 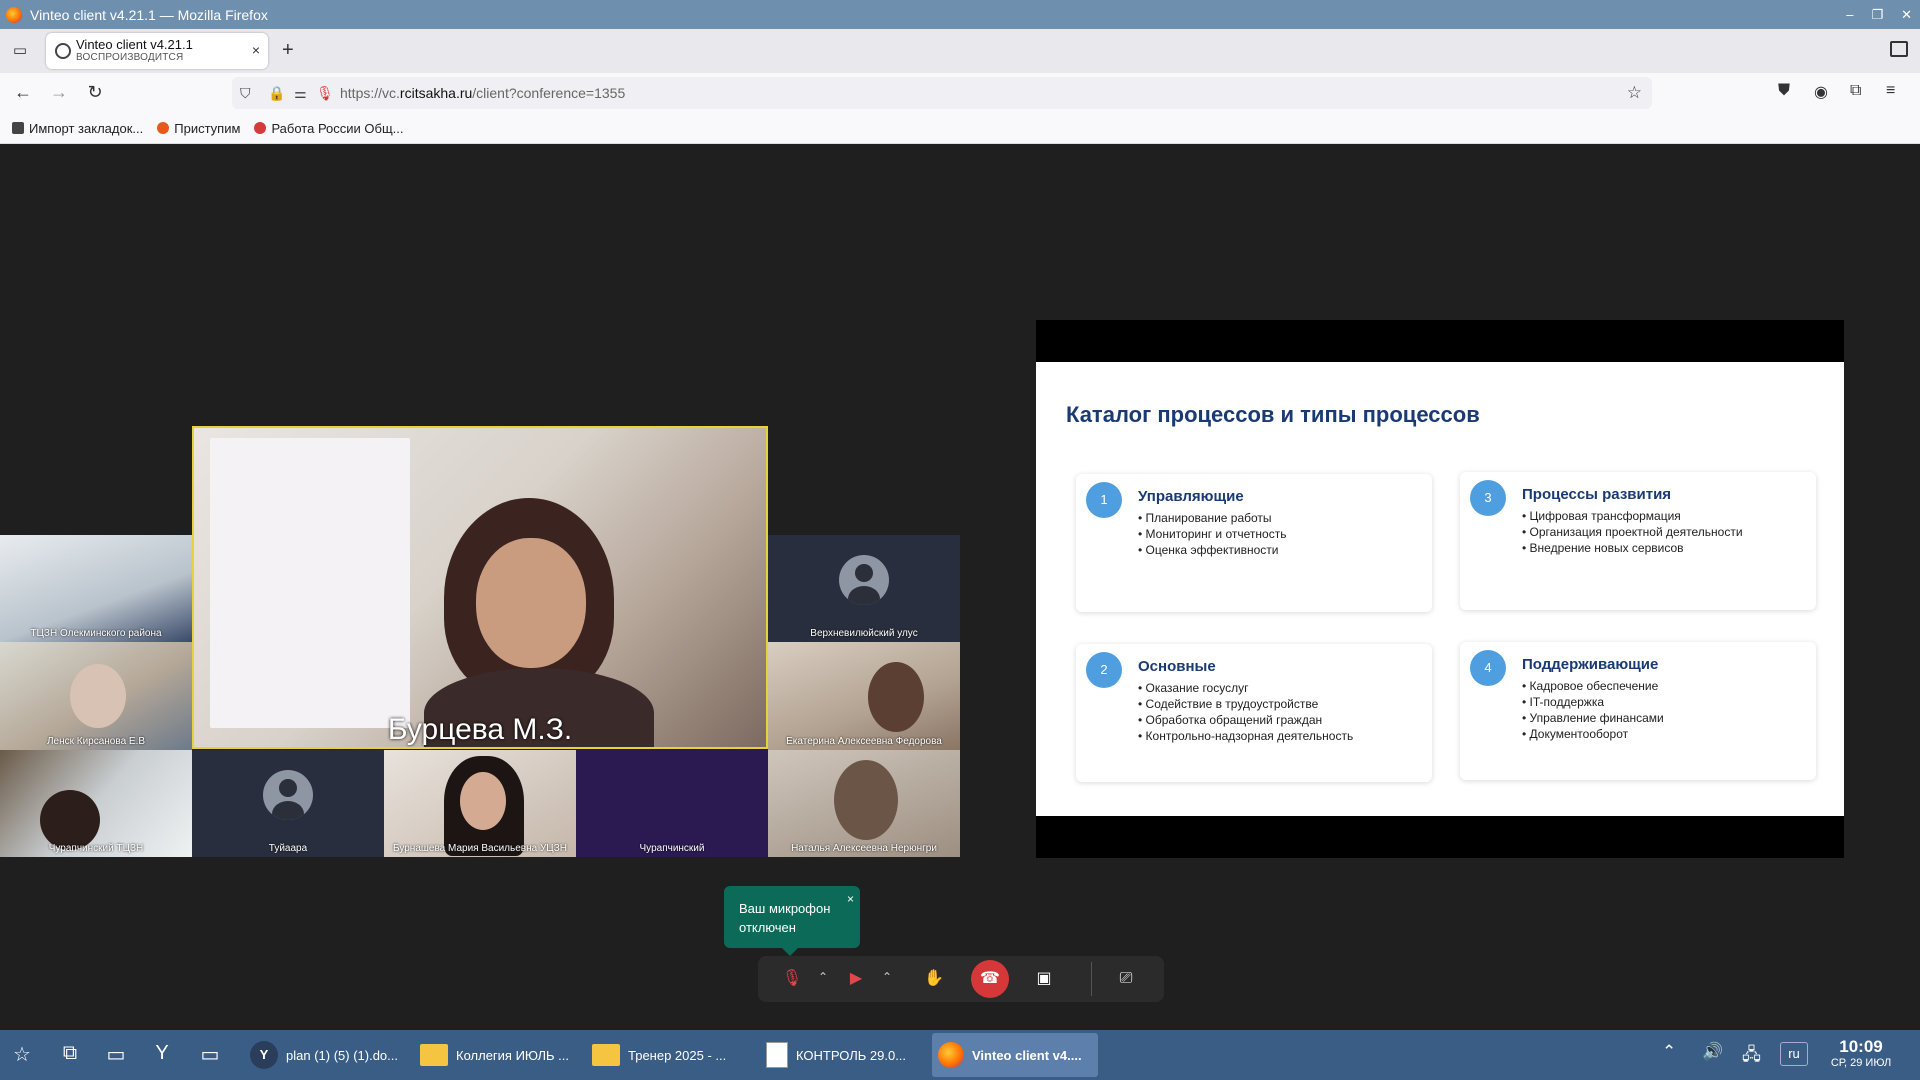 I want to click on screen-share-icon: ⎚, so click(x=1126, y=979).